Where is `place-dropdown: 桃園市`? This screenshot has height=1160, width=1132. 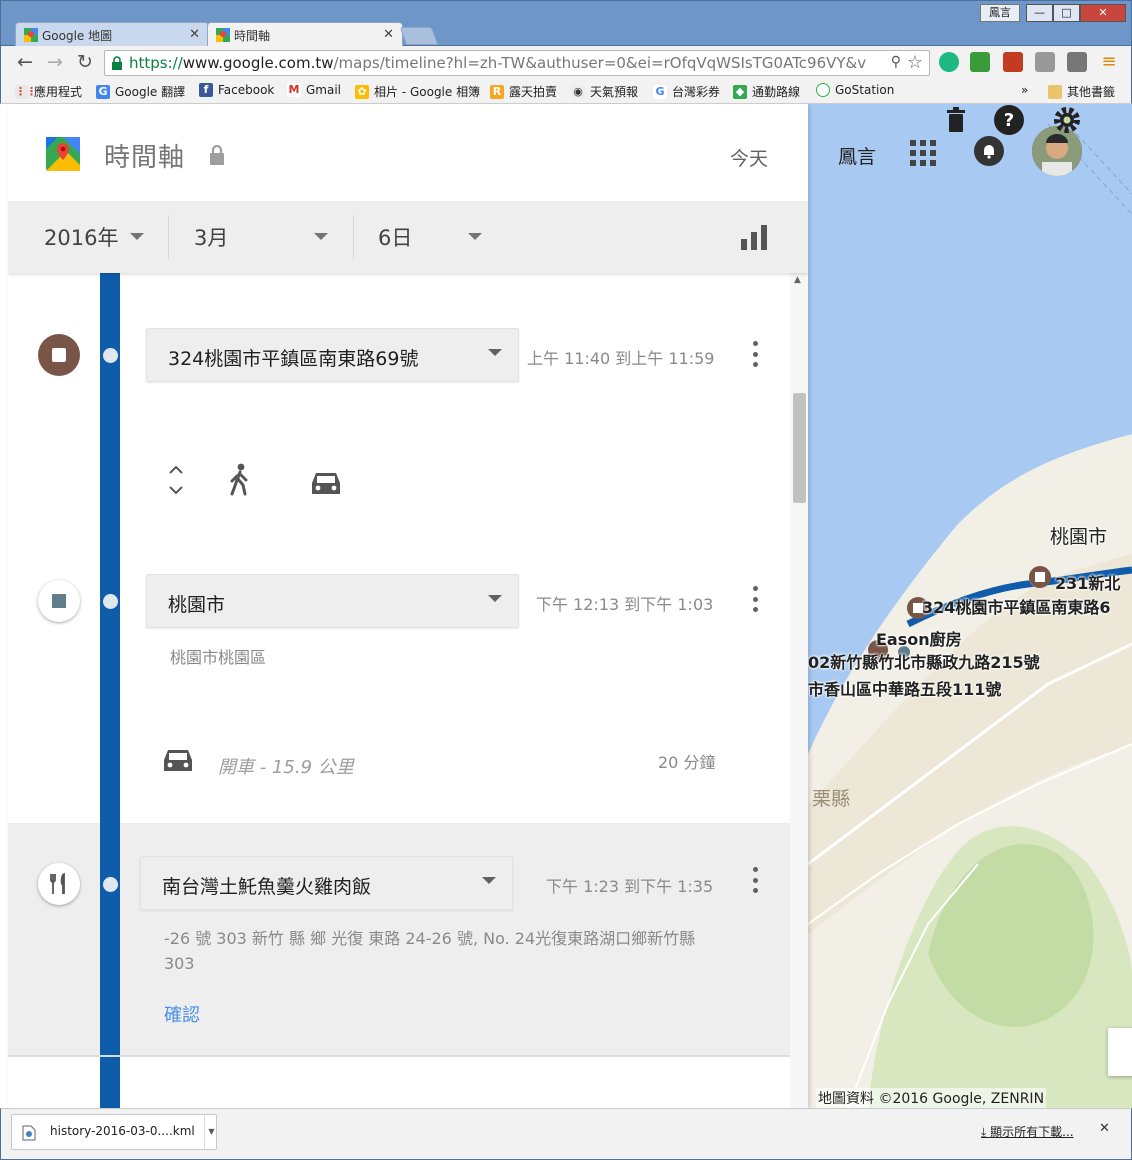 place-dropdown: 桃園市 is located at coordinates (332, 601).